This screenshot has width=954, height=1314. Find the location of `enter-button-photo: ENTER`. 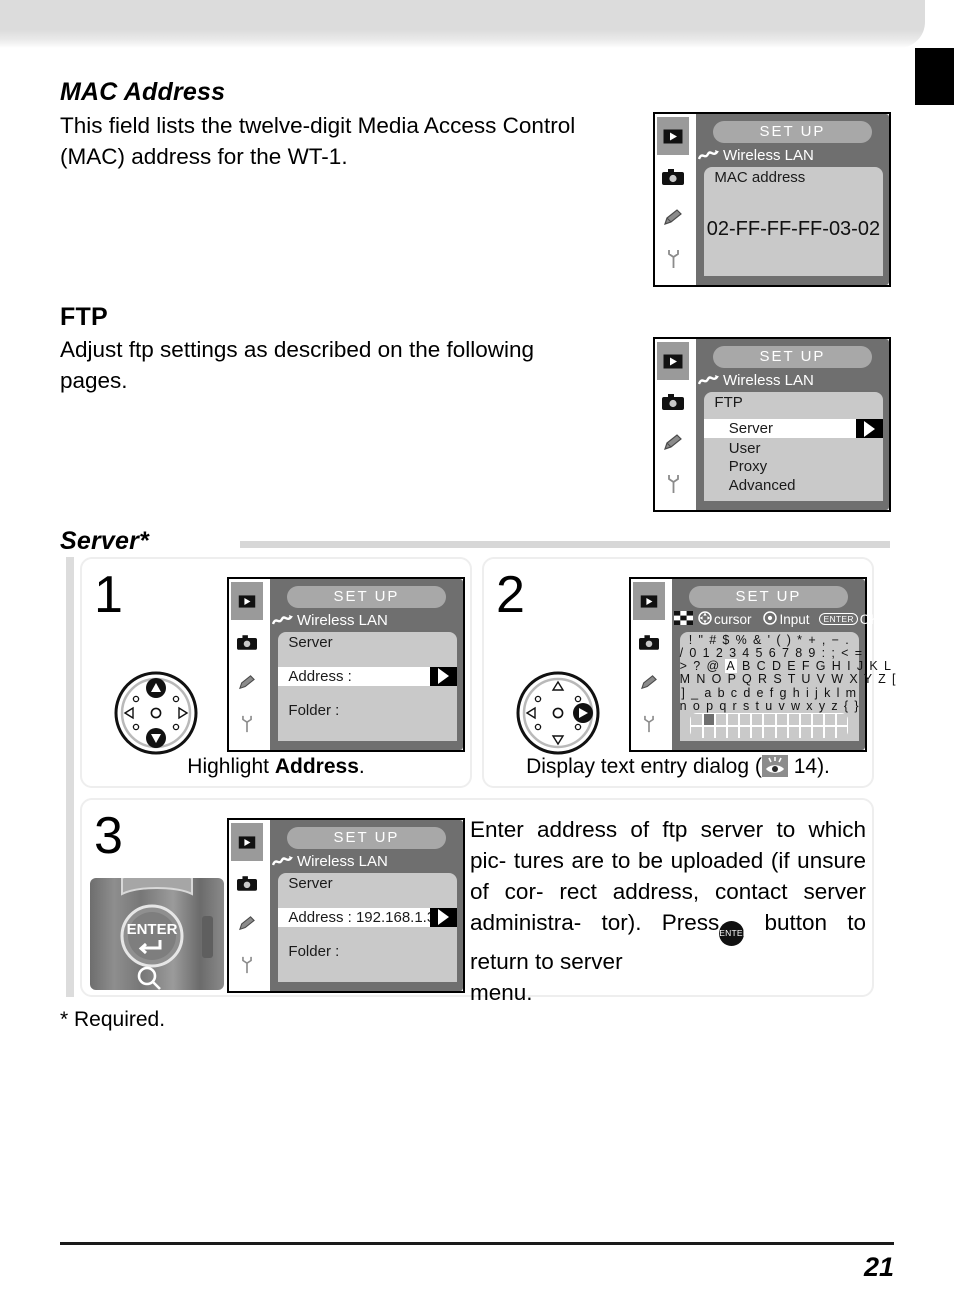

enter-button-photo: ENTER is located at coordinates (157, 934).